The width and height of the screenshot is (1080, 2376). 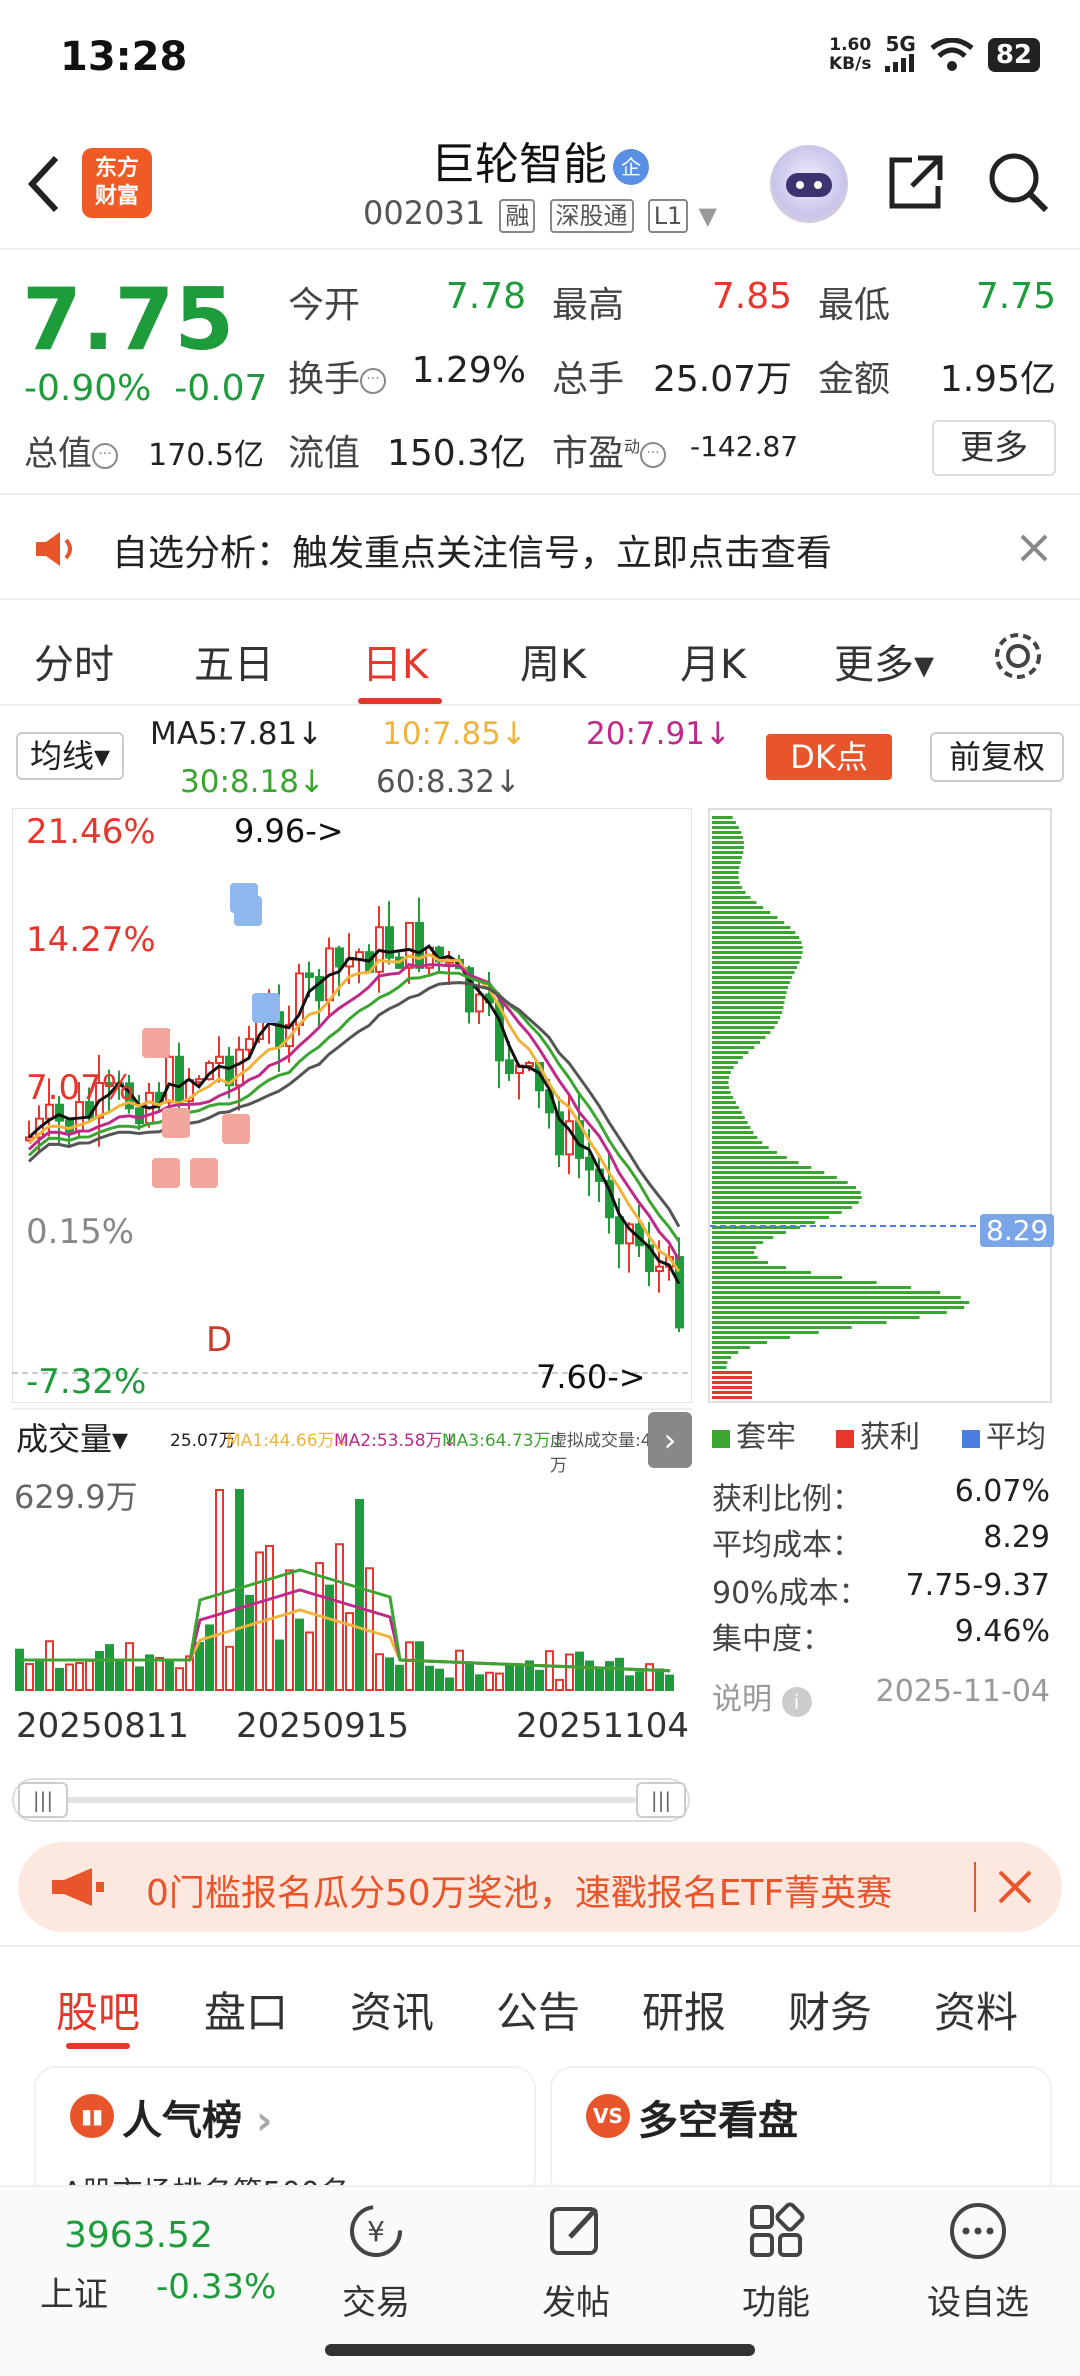 I want to click on chip-distribution: 8.29, so click(x=881, y=1106).